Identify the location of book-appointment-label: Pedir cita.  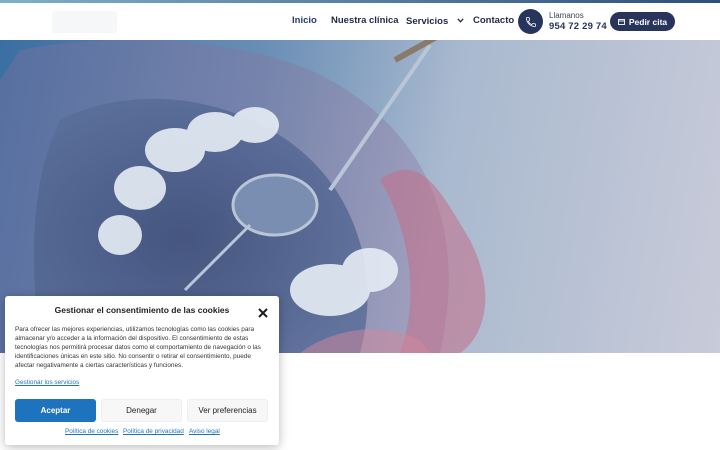
(648, 21).